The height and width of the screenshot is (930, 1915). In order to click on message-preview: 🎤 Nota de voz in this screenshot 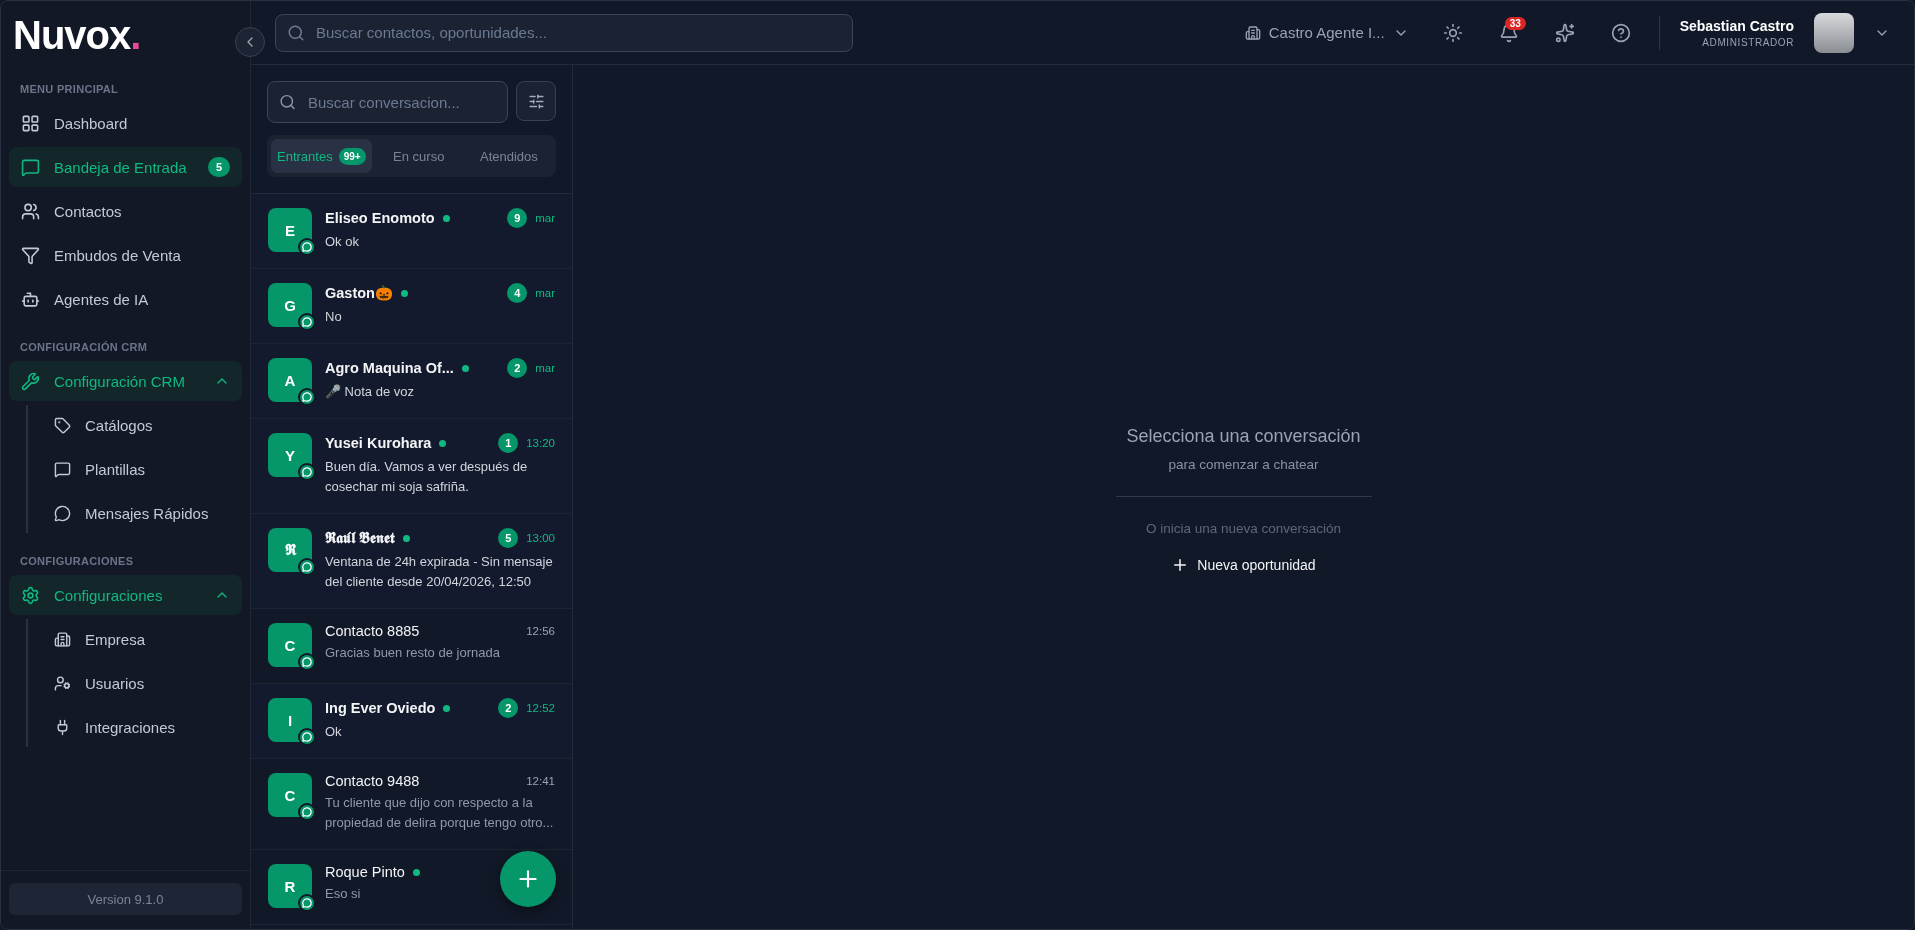, I will do `click(370, 392)`.